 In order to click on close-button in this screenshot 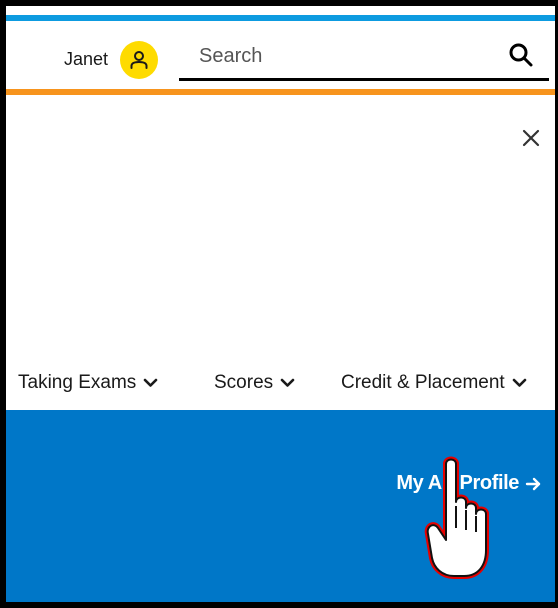, I will do `click(531, 138)`.